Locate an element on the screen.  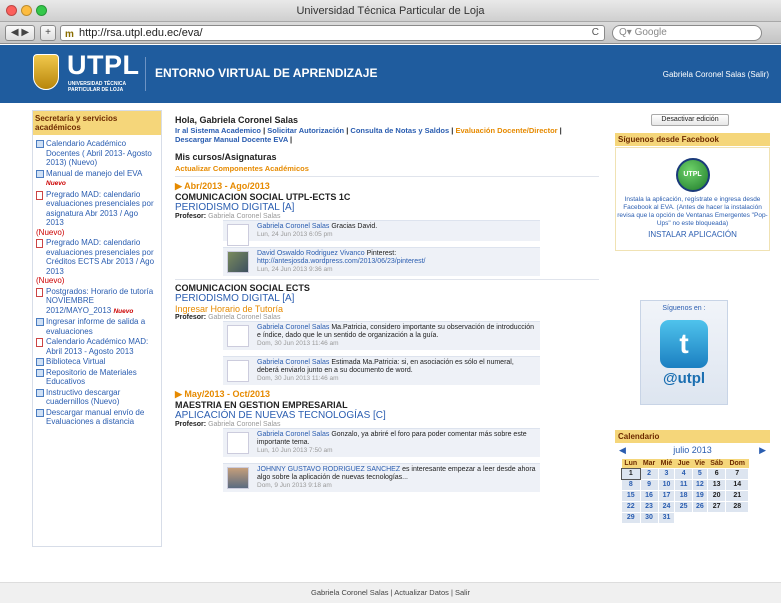
site-favicon-icon: m is located at coordinates (69, 34).